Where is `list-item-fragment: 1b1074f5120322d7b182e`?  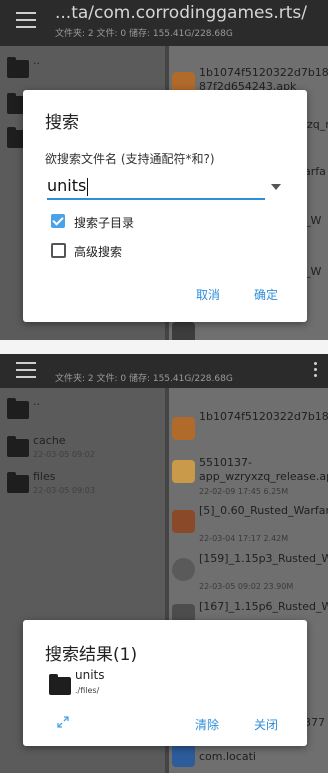 list-item-fragment: 1b1074f5120322d7b182e is located at coordinates (263, 73).